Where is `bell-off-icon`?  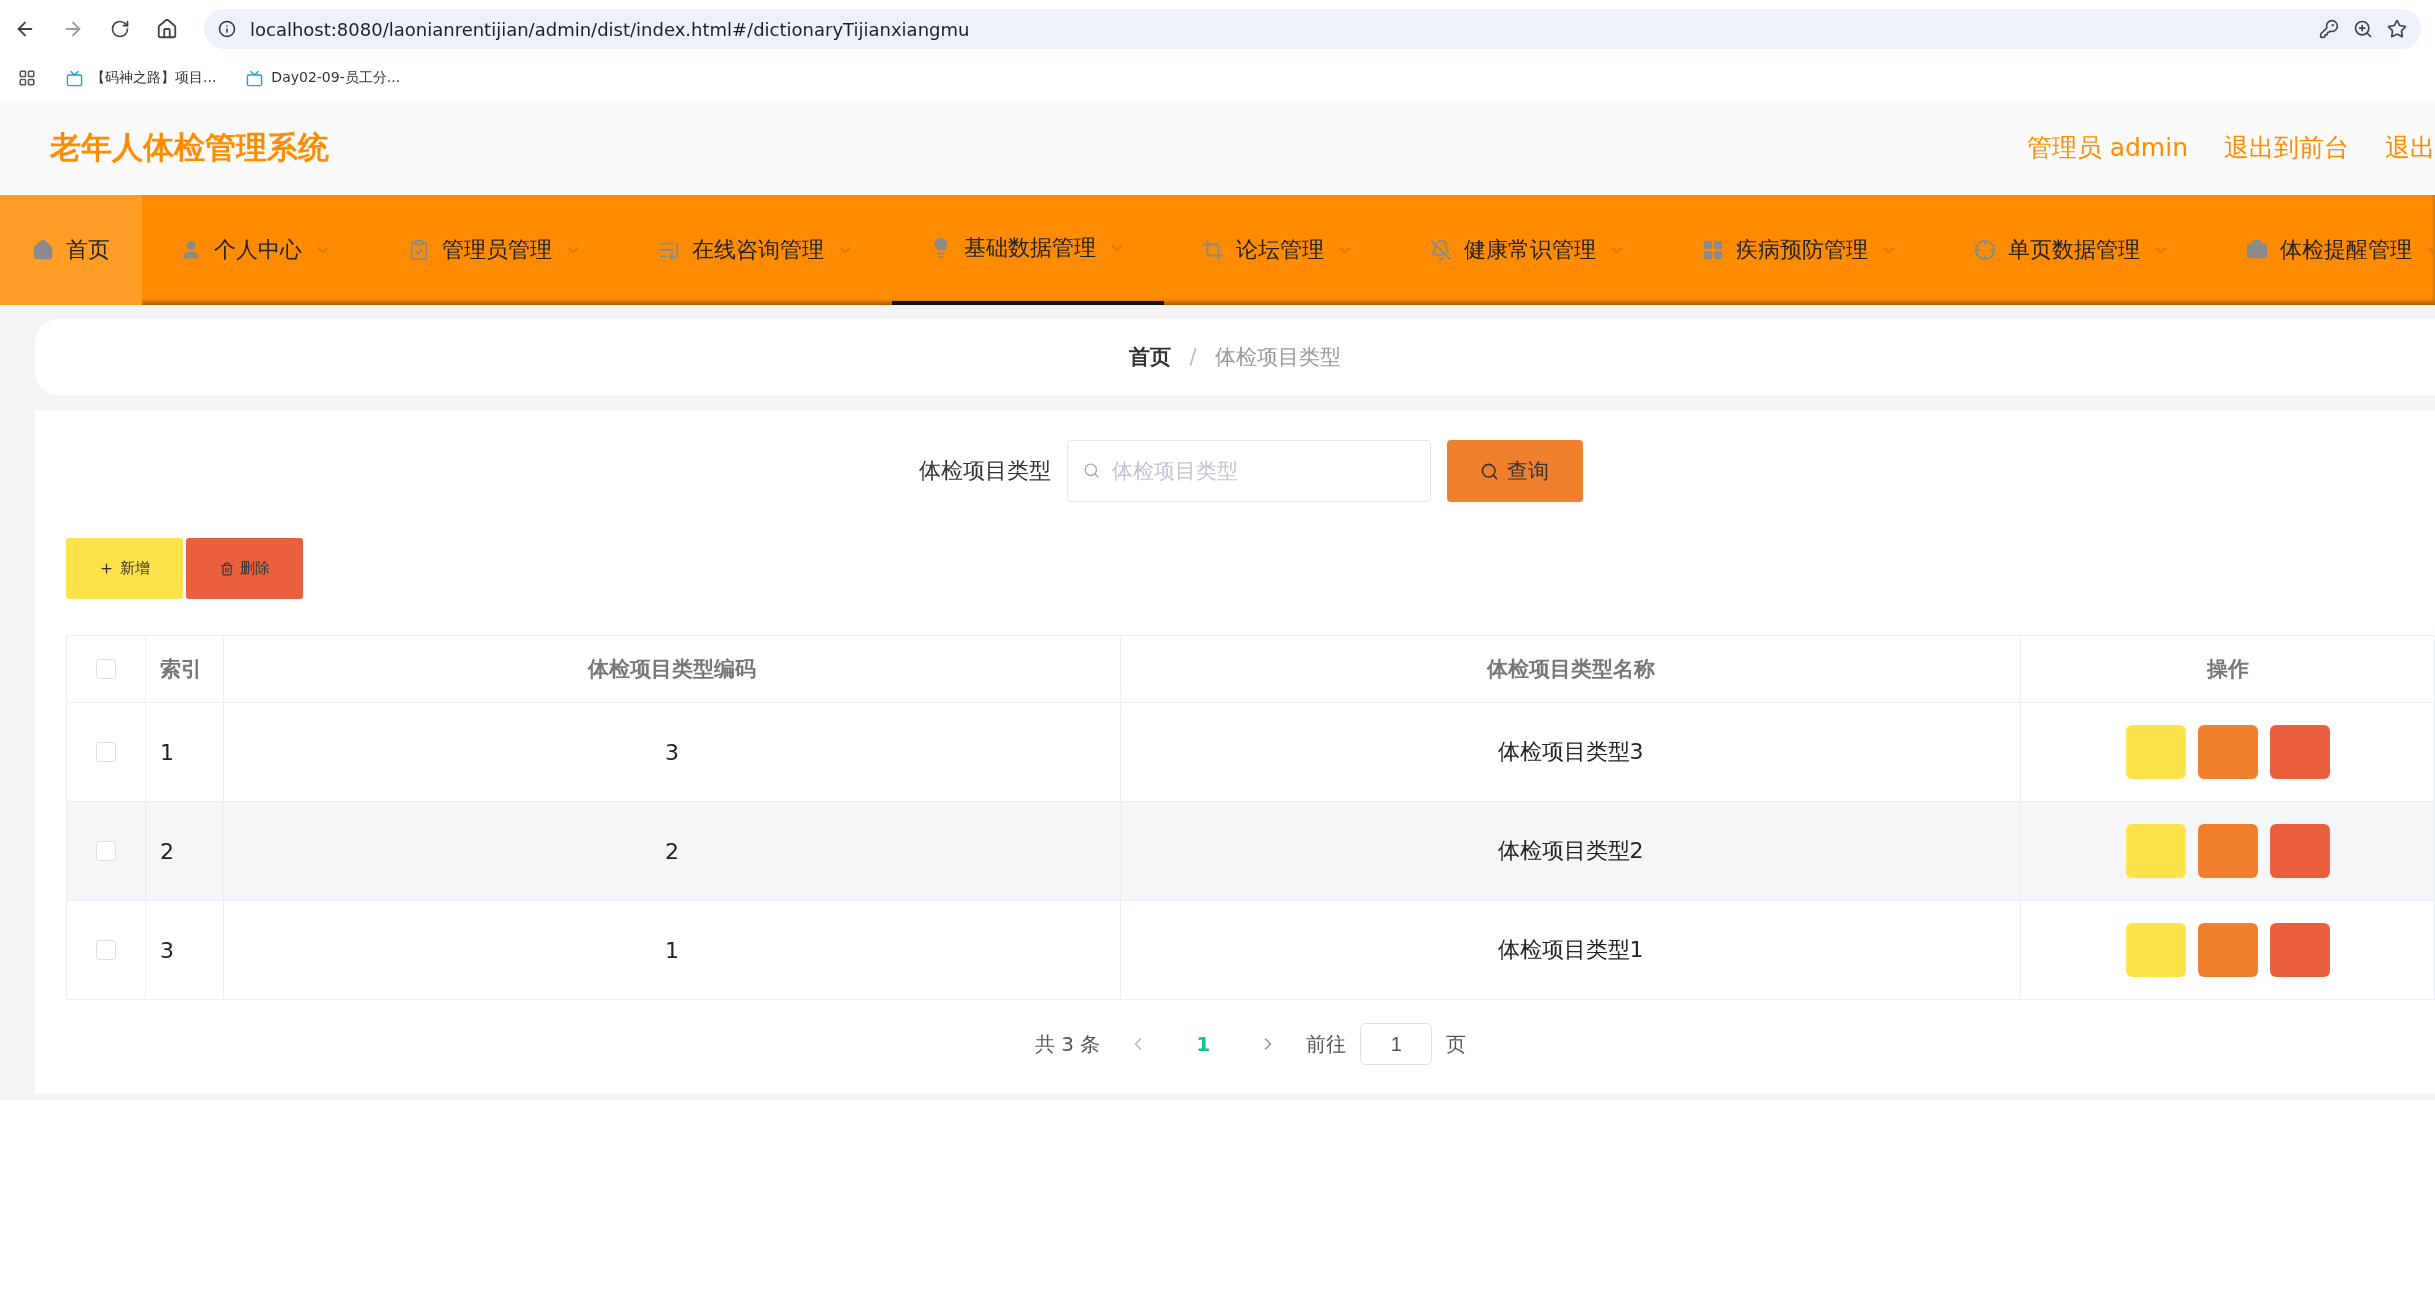
bell-off-icon is located at coordinates (1441, 250).